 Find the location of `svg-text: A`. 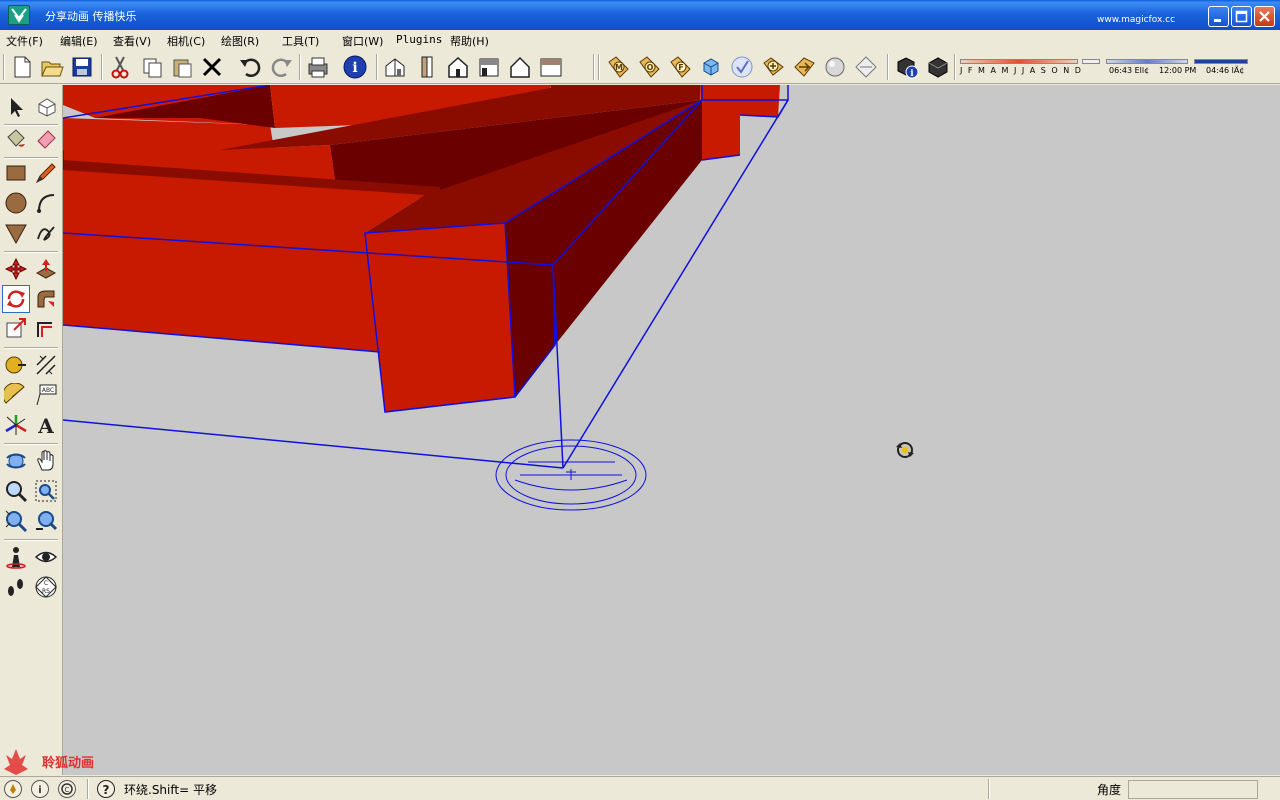

svg-text: A is located at coordinates (45, 425).